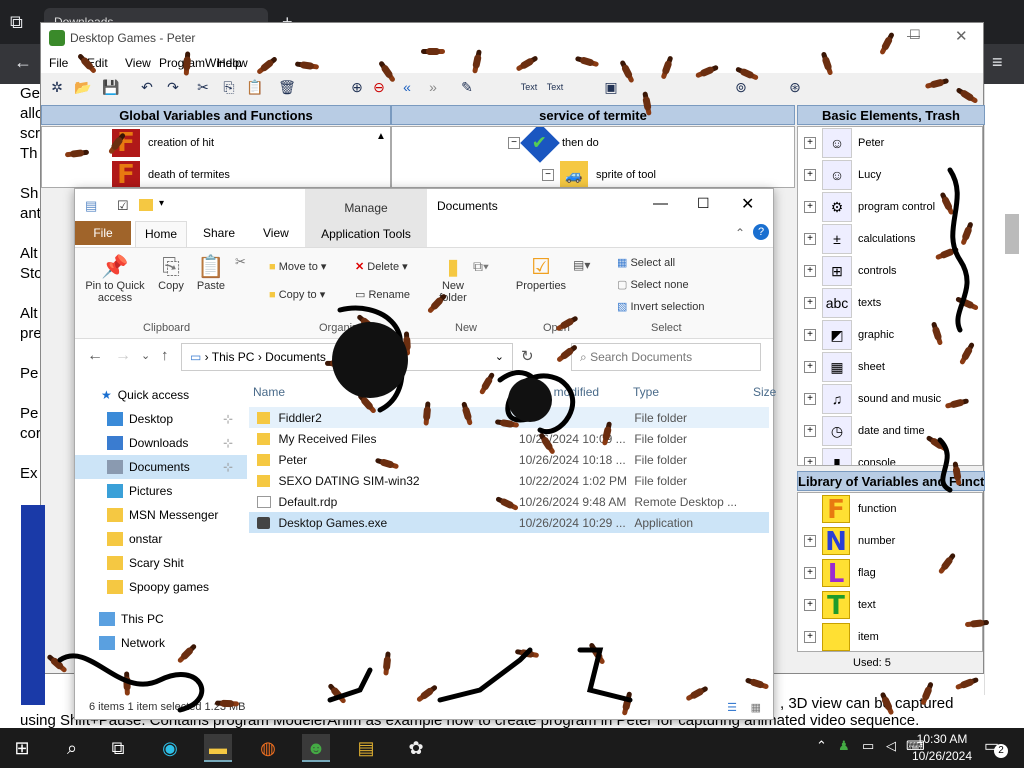 This screenshot has height=768, width=1024. I want to click on service-item: − ✔ then do, so click(593, 145).